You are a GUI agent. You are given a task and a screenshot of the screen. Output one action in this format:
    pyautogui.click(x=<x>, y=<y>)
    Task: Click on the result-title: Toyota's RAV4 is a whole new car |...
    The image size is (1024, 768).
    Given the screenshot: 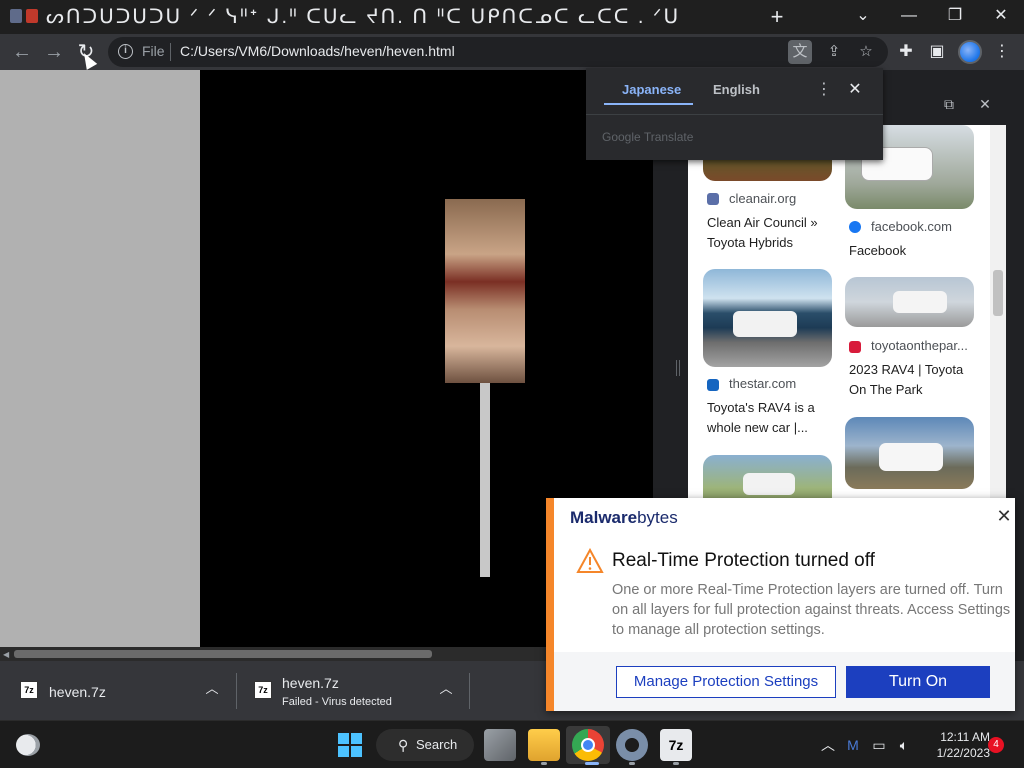 What is the action you would take?
    pyautogui.click(x=769, y=418)
    